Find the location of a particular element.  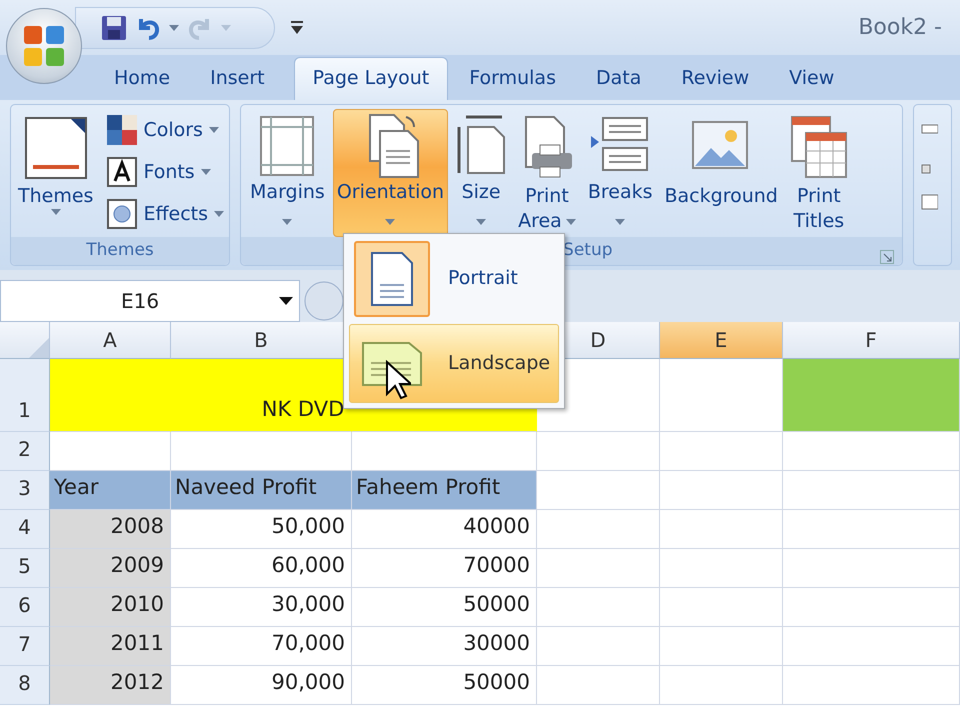

menu-caret-icon is located at coordinates (297, 28).